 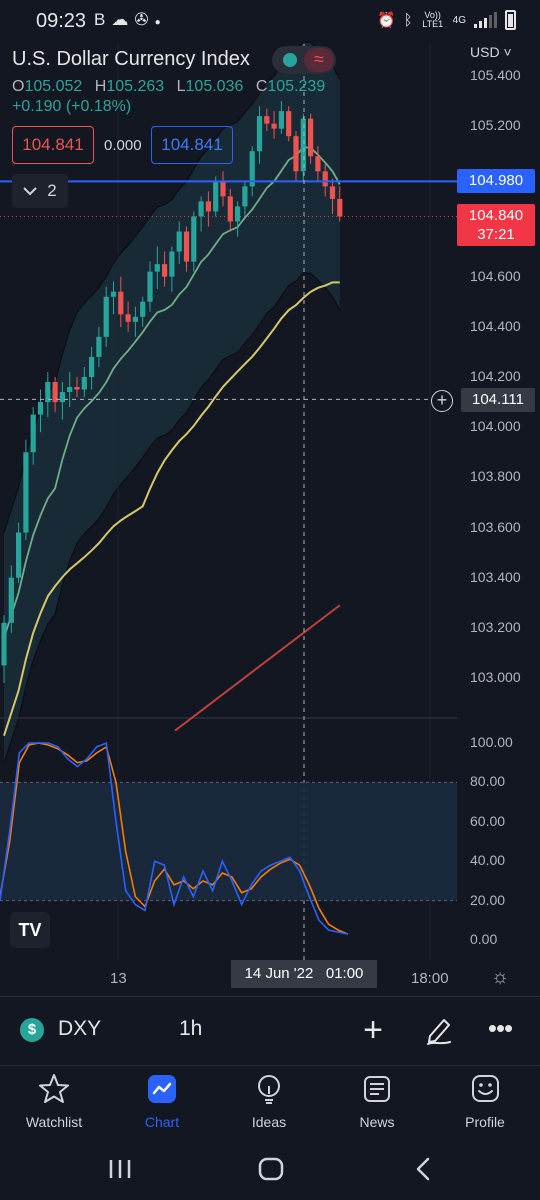 What do you see at coordinates (430, 978) in the screenshot?
I see `time-label-1800: 18:00` at bounding box center [430, 978].